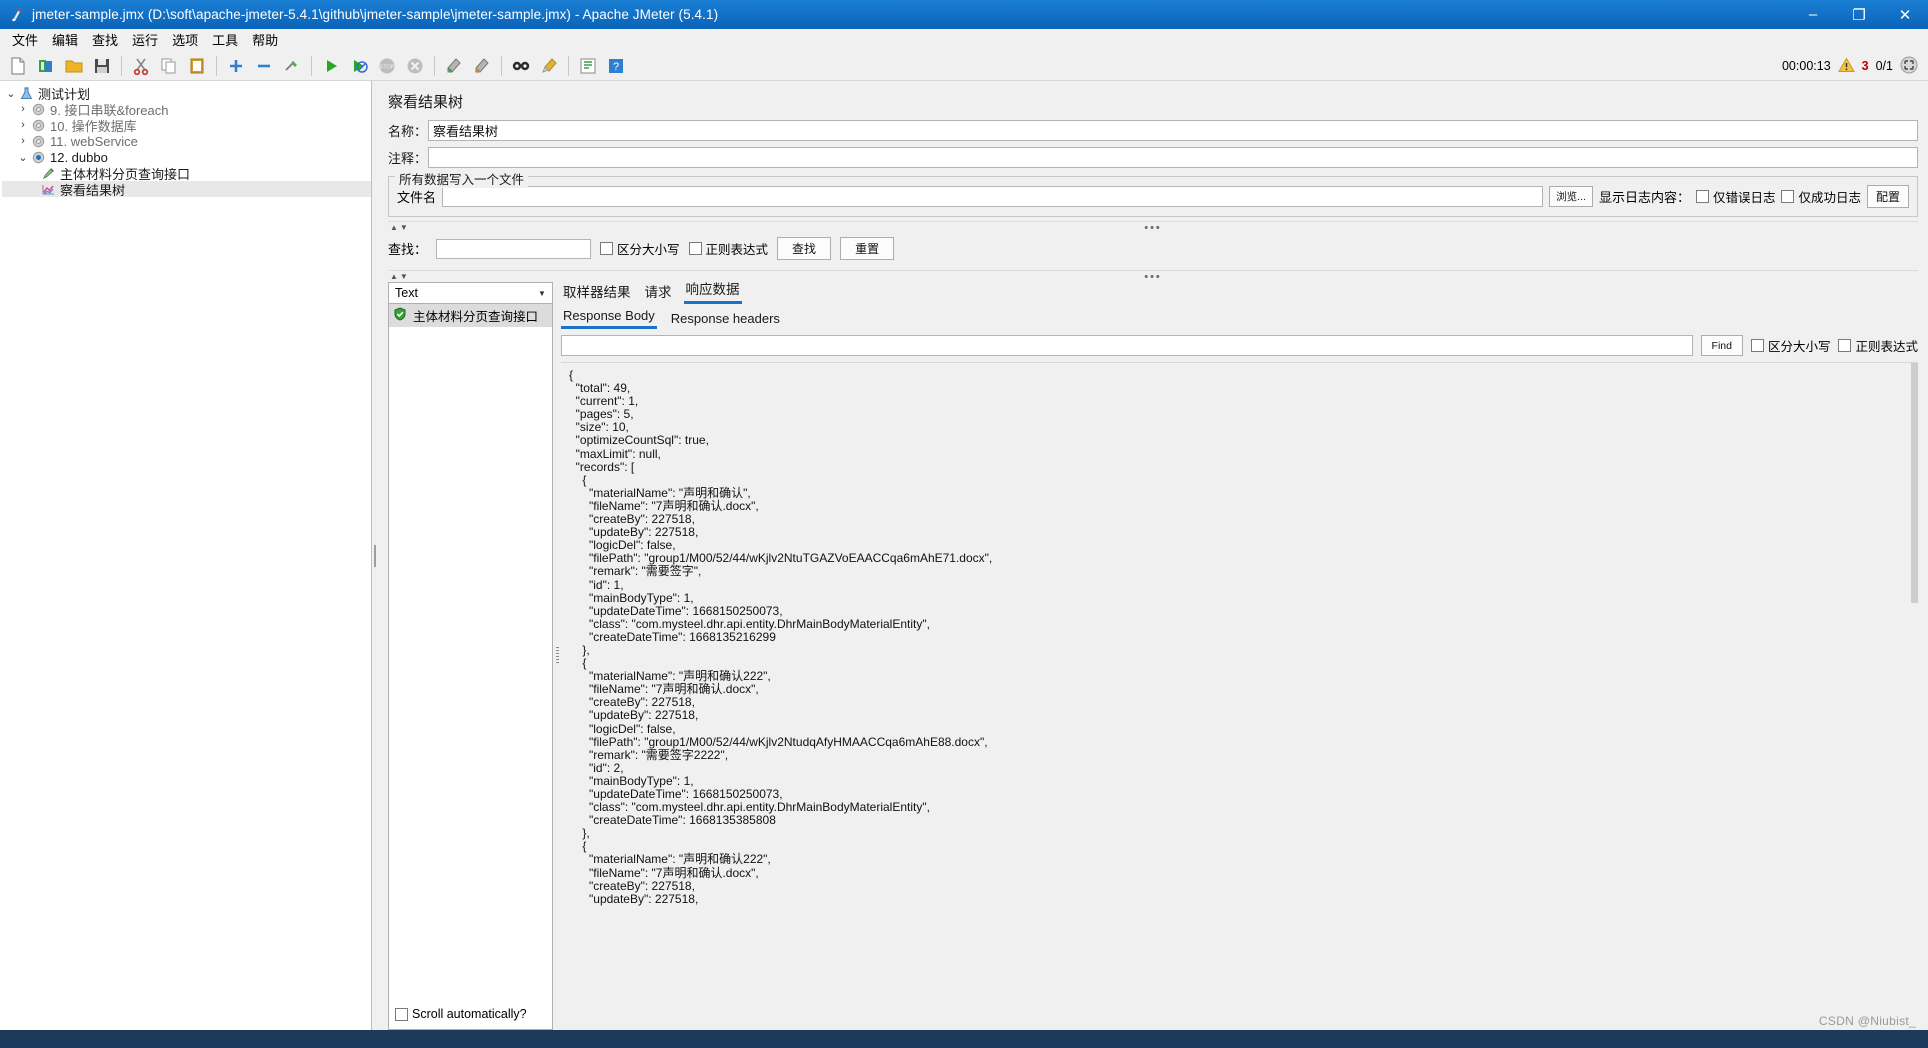 This screenshot has width=1928, height=1048. Describe the element at coordinates (1721, 345) in the screenshot. I see `find-button: Find` at that location.